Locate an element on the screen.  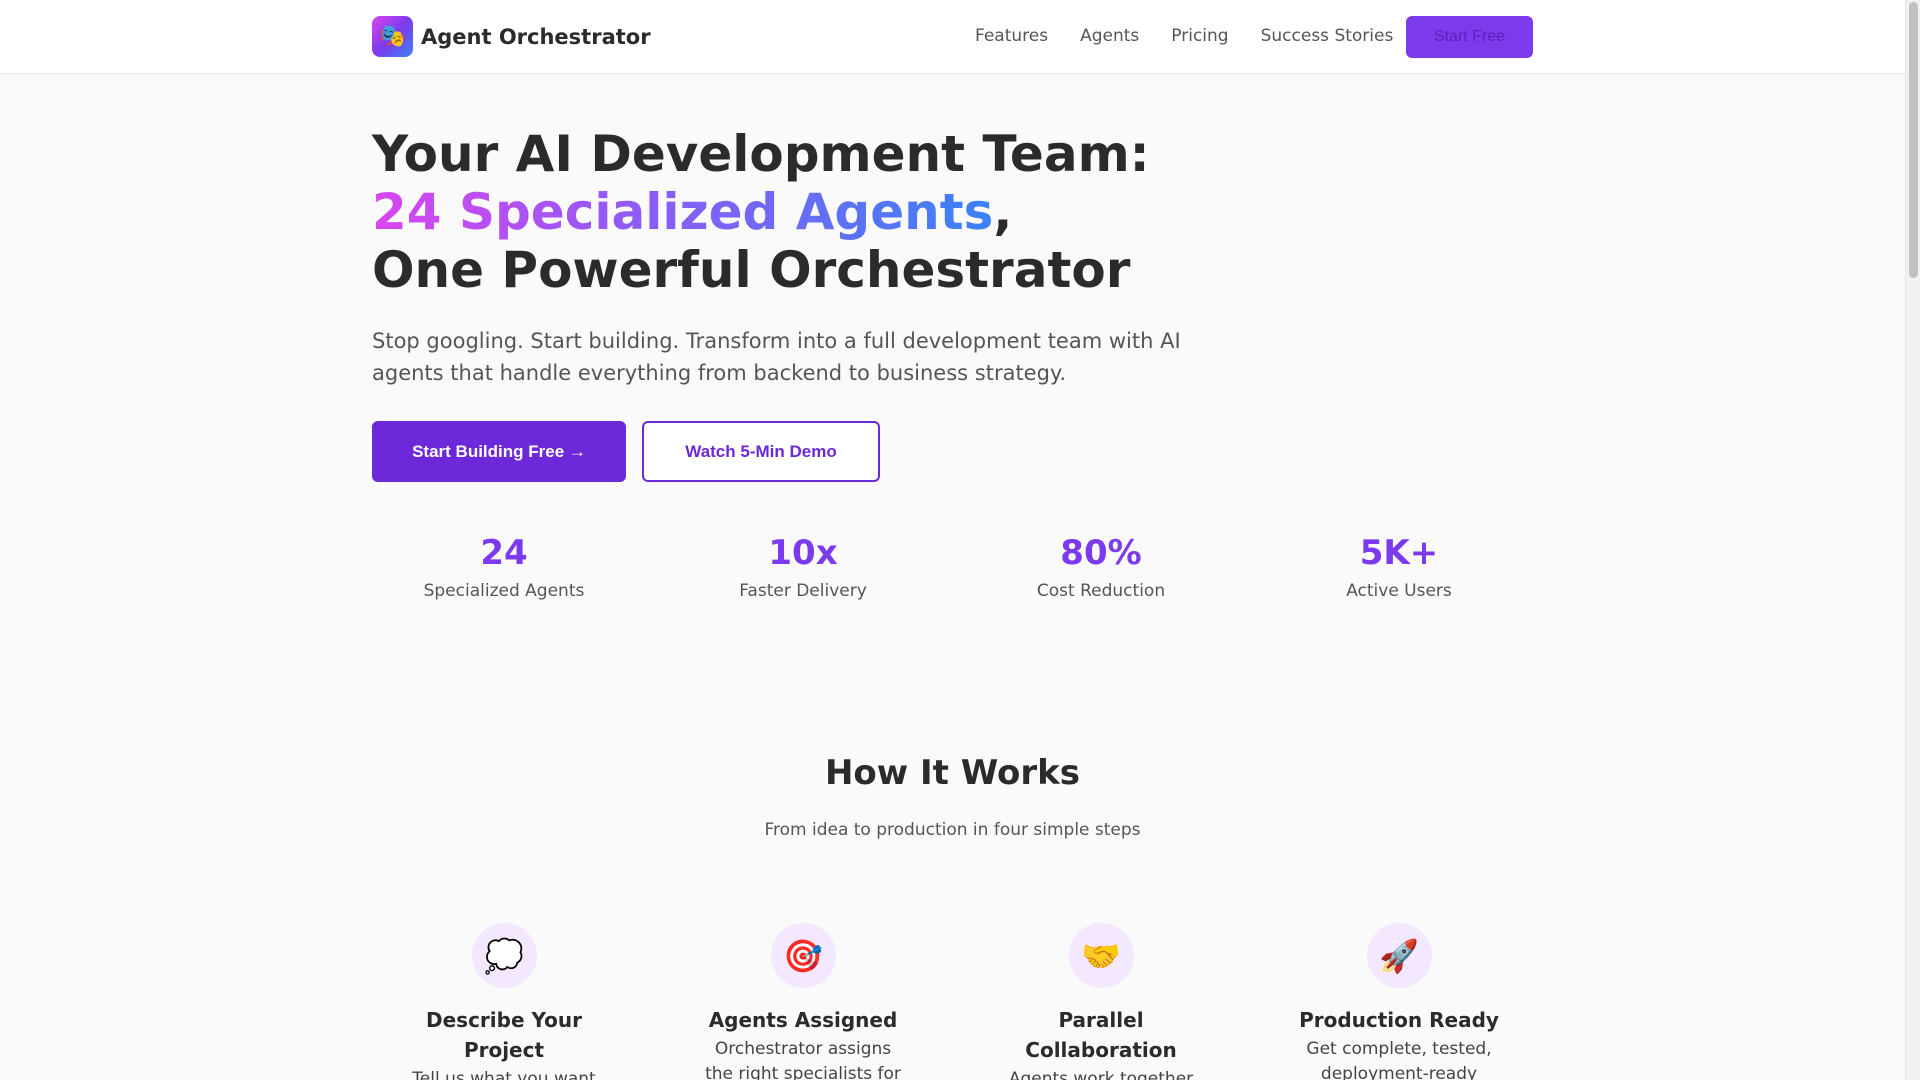
stat-faster-delivery: 10x Faster Delivery is located at coordinates (803, 567).